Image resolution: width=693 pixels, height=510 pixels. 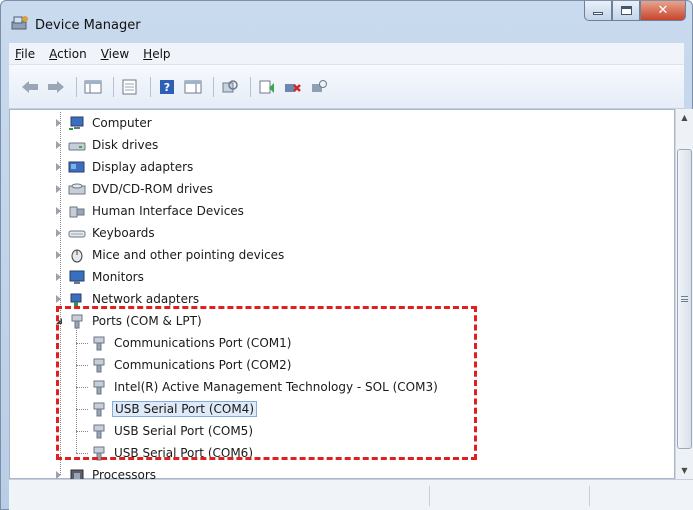 I want to click on vertical-scrollbar: ▲ ▼, so click(x=684, y=294).